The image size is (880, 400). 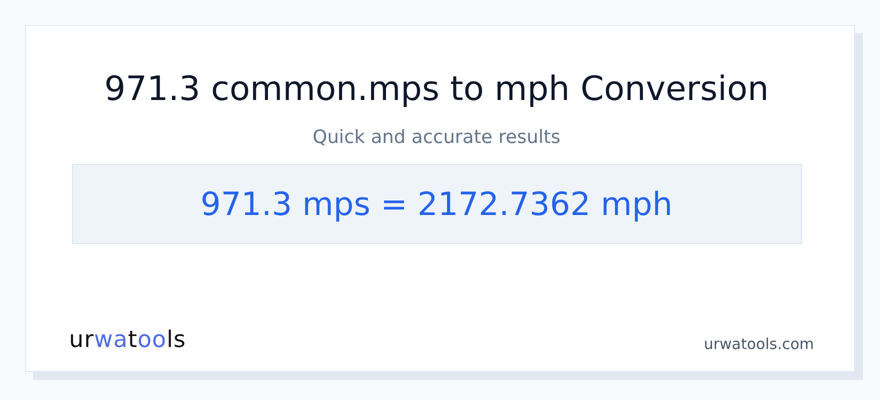 I want to click on site-address: urwatools.com, so click(x=759, y=344).